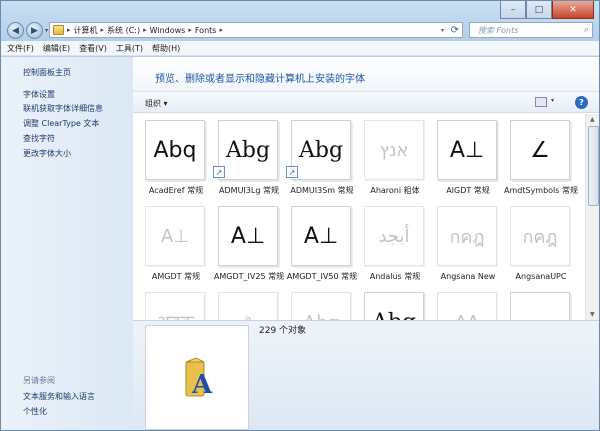 The image size is (600, 431). What do you see at coordinates (156, 103) in the screenshot?
I see `organize-button: 组织 ▾` at bounding box center [156, 103].